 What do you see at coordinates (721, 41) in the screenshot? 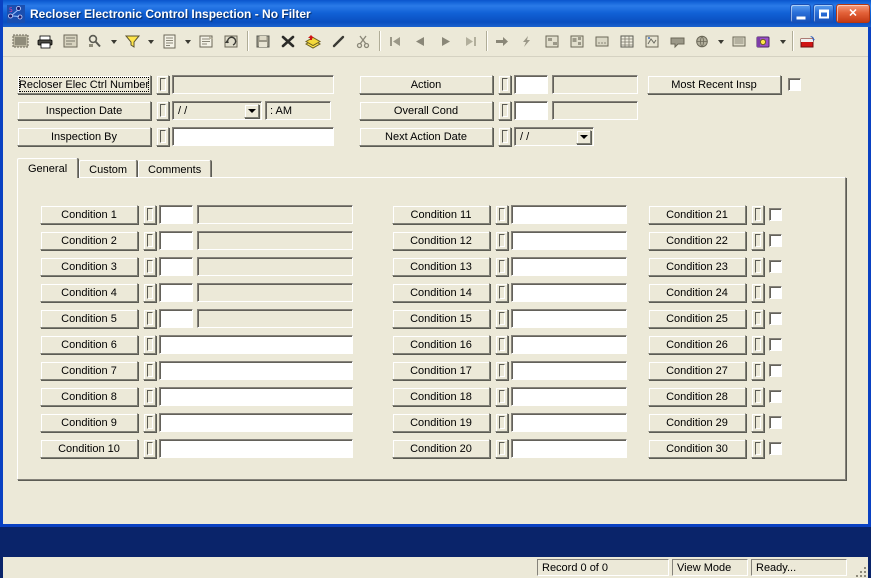
I see `globe-dropdown-arrow` at bounding box center [721, 41].